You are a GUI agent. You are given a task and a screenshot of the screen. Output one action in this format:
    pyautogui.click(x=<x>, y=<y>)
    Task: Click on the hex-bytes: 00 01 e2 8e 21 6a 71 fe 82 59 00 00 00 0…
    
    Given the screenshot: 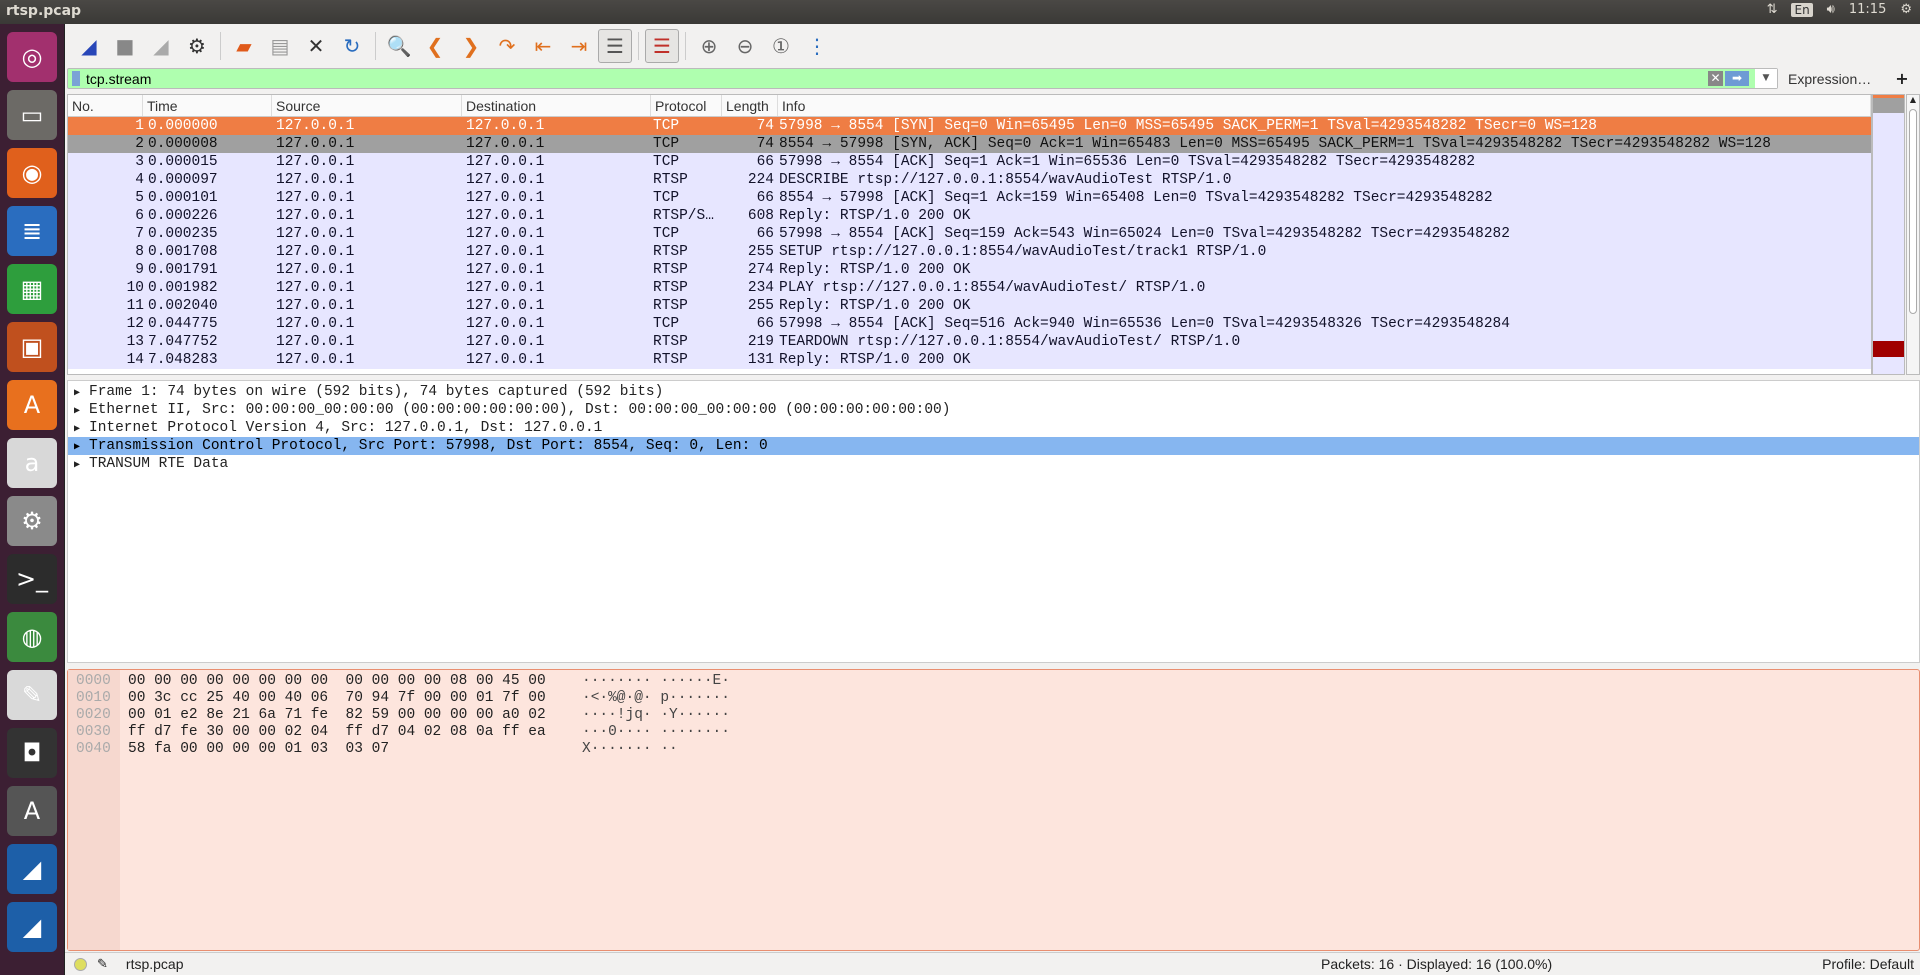 What is the action you would take?
    pyautogui.click(x=351, y=715)
    